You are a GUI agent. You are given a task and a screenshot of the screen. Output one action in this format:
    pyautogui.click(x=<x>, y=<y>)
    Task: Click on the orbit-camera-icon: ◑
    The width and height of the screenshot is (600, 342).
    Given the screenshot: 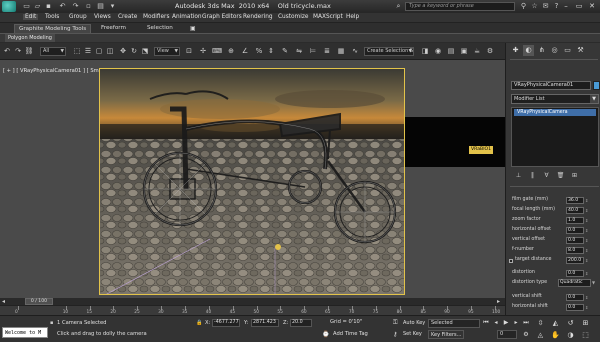 What is the action you would take?
    pyautogui.click(x=570, y=335)
    